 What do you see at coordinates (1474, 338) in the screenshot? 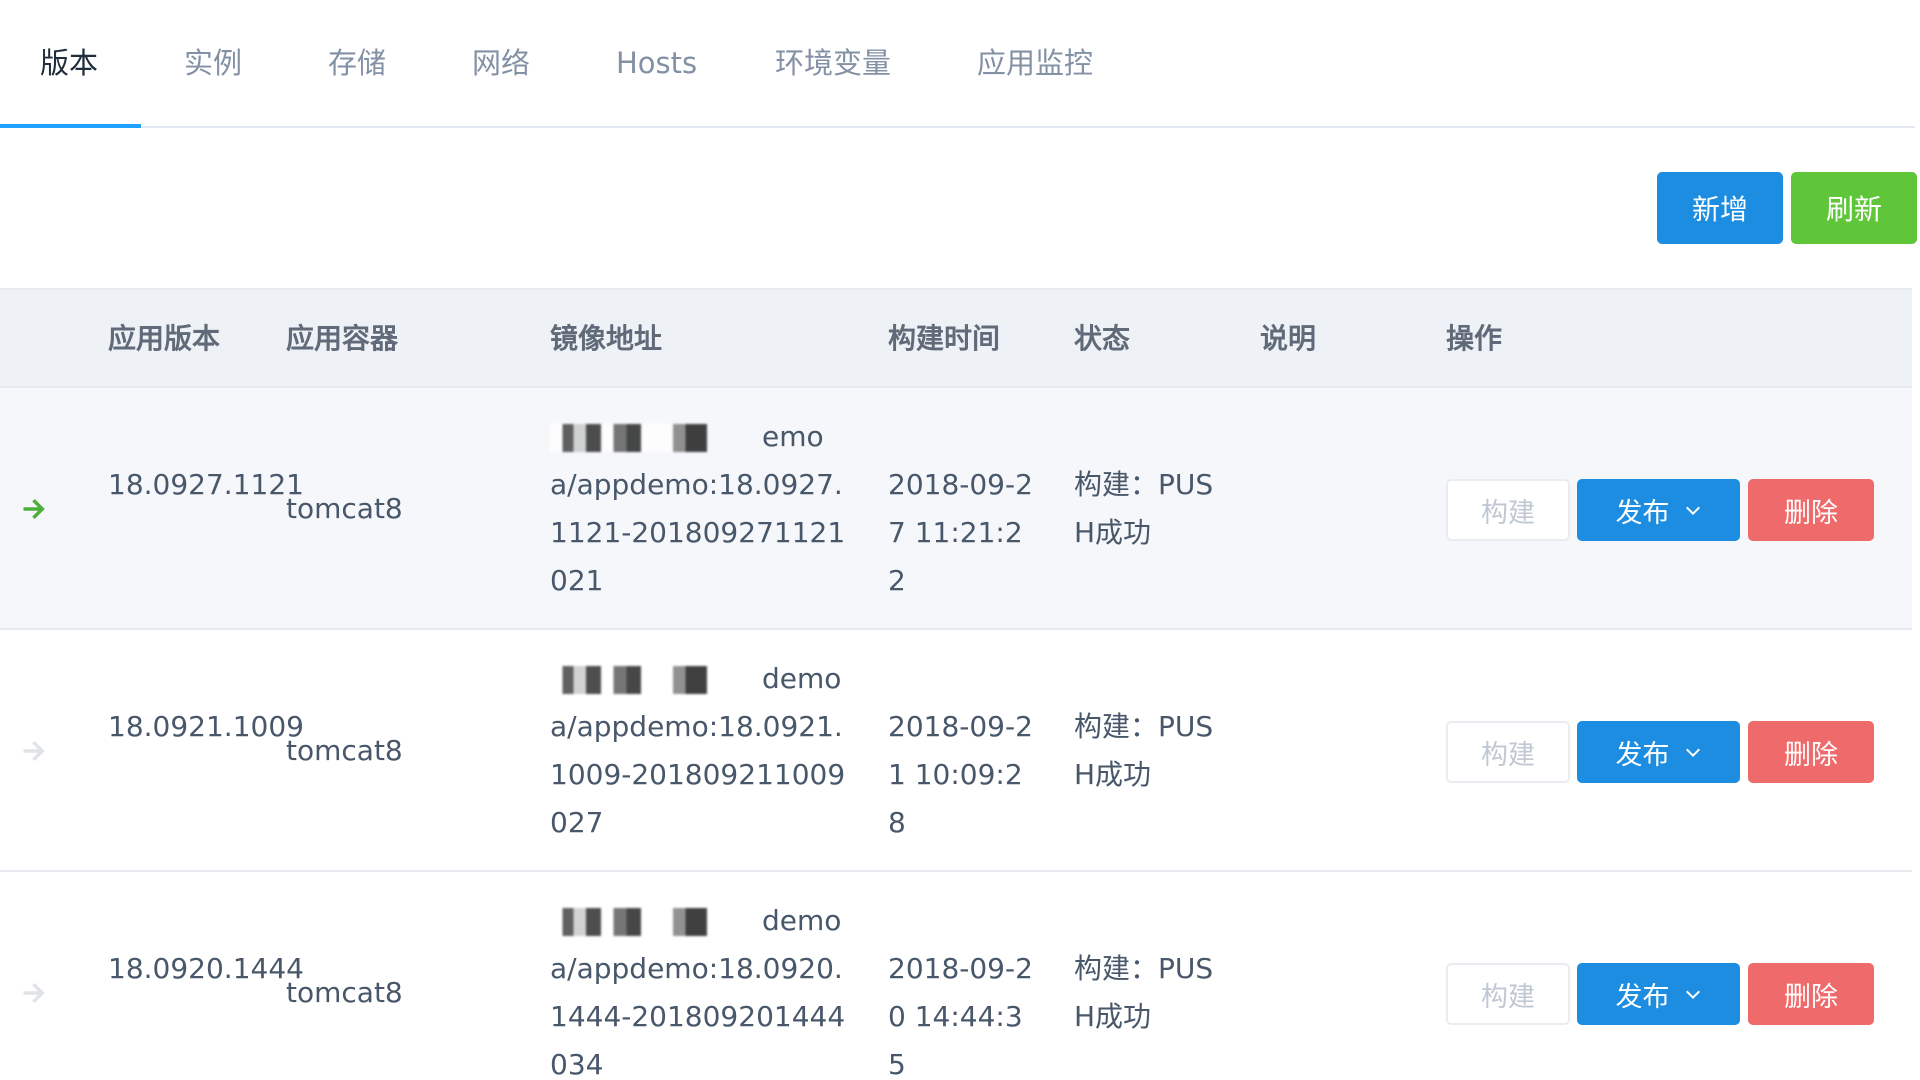
I see `column-header-actions: 操作` at bounding box center [1474, 338].